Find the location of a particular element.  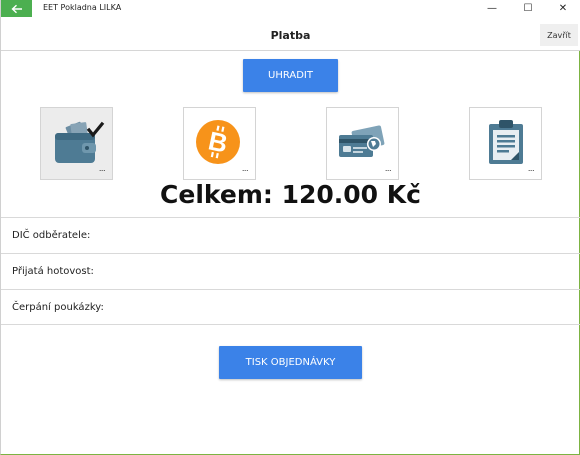

close-icon: ✕ is located at coordinates (563, 8).